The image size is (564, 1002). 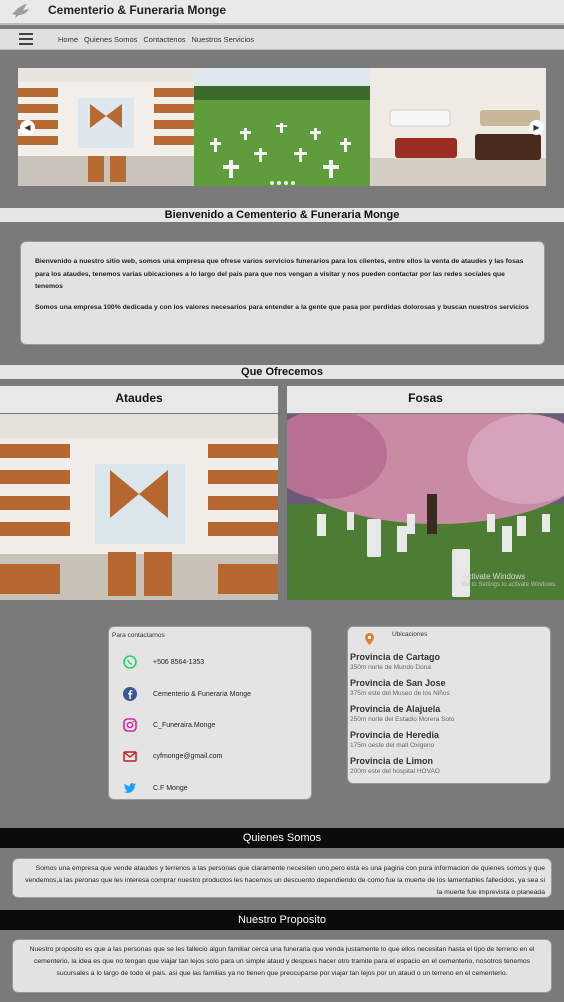 What do you see at coordinates (137, 10) in the screenshot?
I see `brand-title: Cementerio & Funeraria Monge` at bounding box center [137, 10].